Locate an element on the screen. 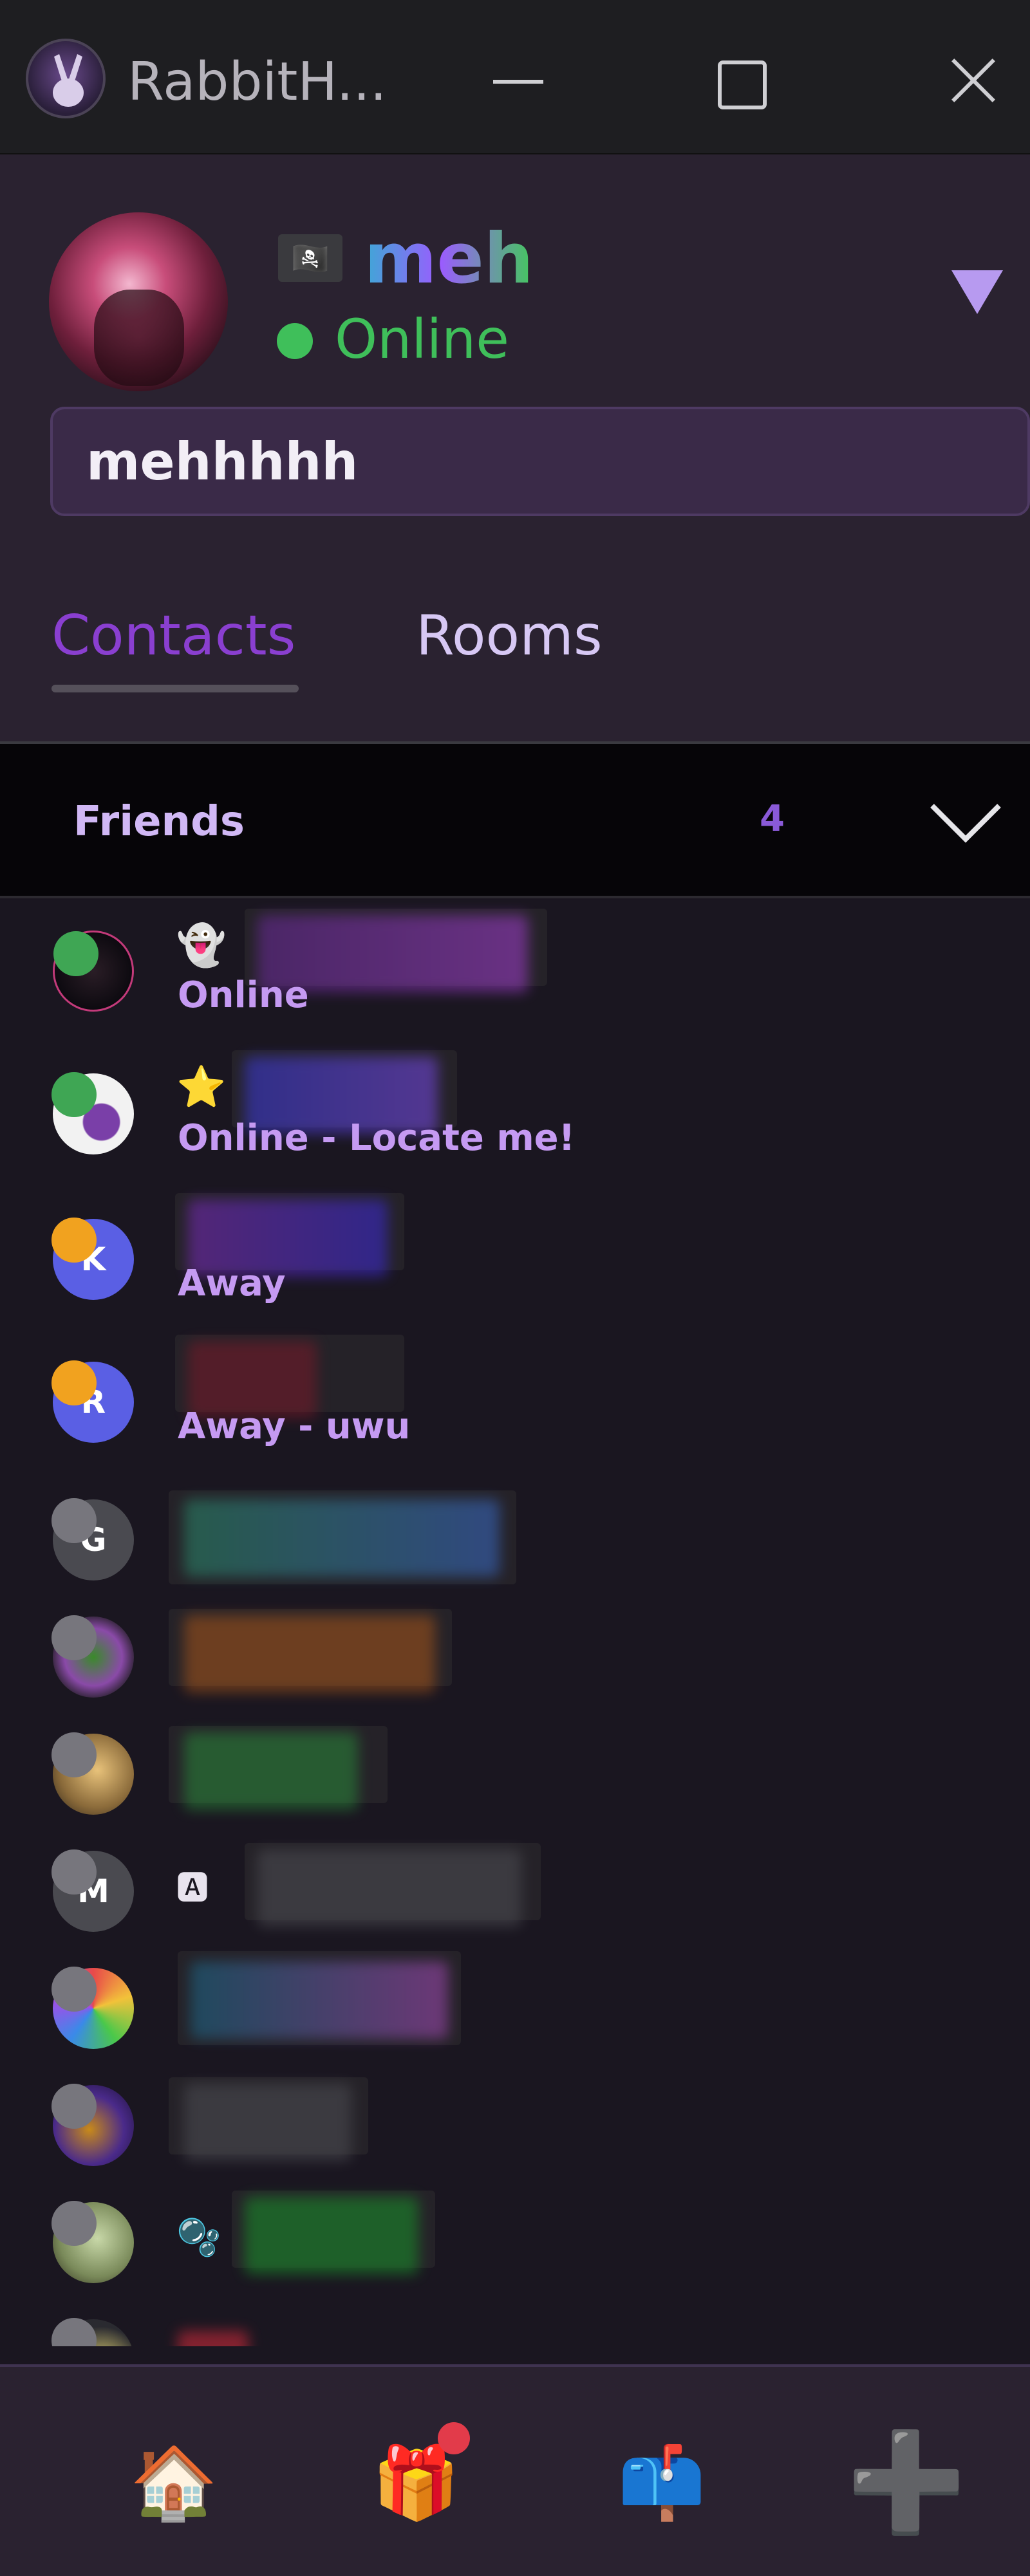 This screenshot has height=2576, width=1030. add-icon: ➕ is located at coordinates (907, 2483).